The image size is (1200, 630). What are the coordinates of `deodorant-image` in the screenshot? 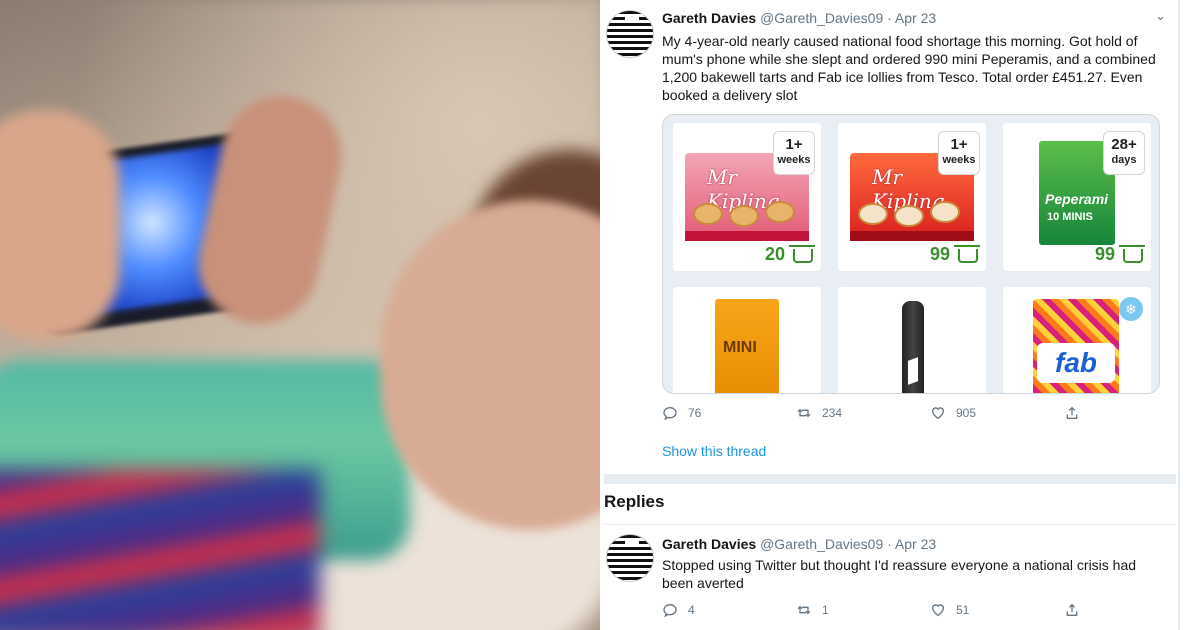 It's located at (913, 347).